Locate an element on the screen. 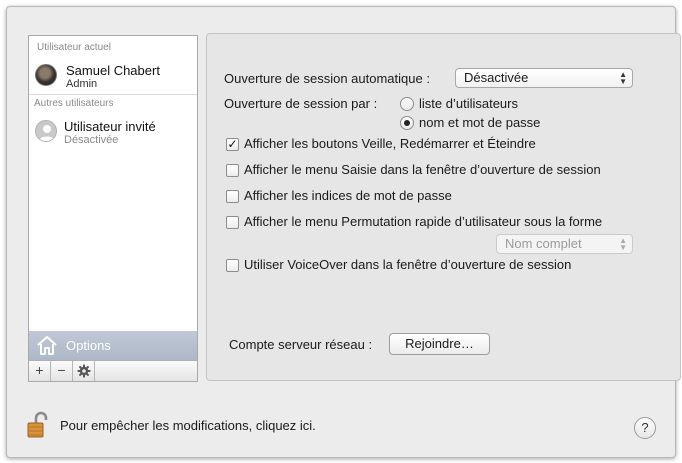  display-login-label: Ouverture de session par : is located at coordinates (301, 103).